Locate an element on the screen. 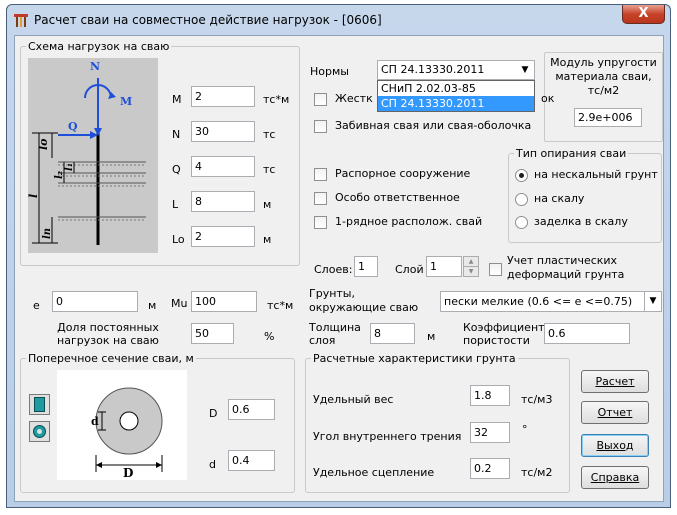 The image size is (677, 515). thickness-unit: м is located at coordinates (431, 336).